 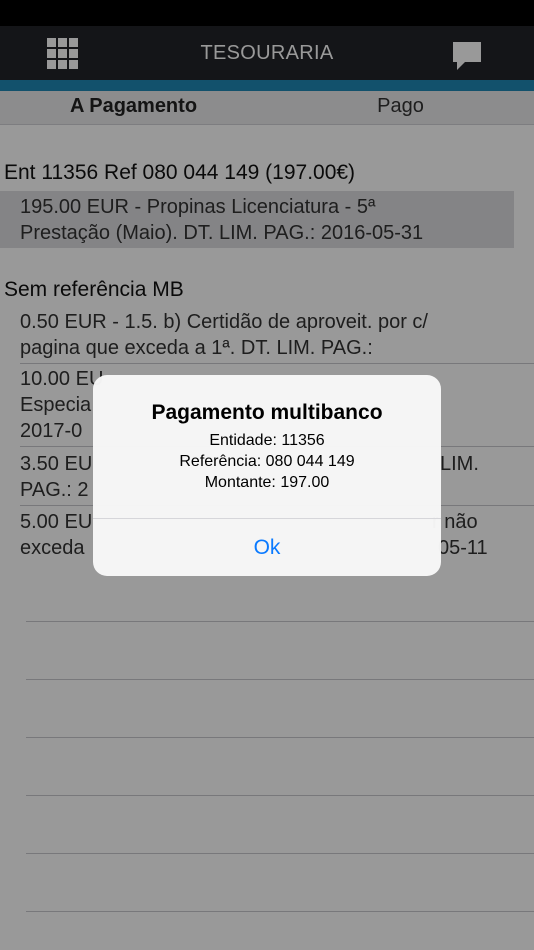 What do you see at coordinates (267, 547) in the screenshot?
I see `ok-button: Ok` at bounding box center [267, 547].